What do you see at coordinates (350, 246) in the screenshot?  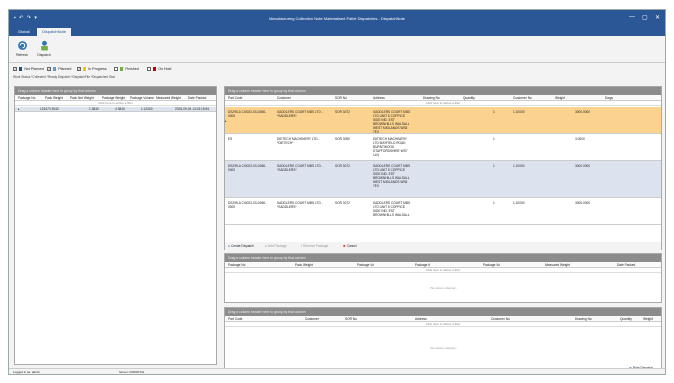 I see `cancel-button: ✖ Cancel` at bounding box center [350, 246].